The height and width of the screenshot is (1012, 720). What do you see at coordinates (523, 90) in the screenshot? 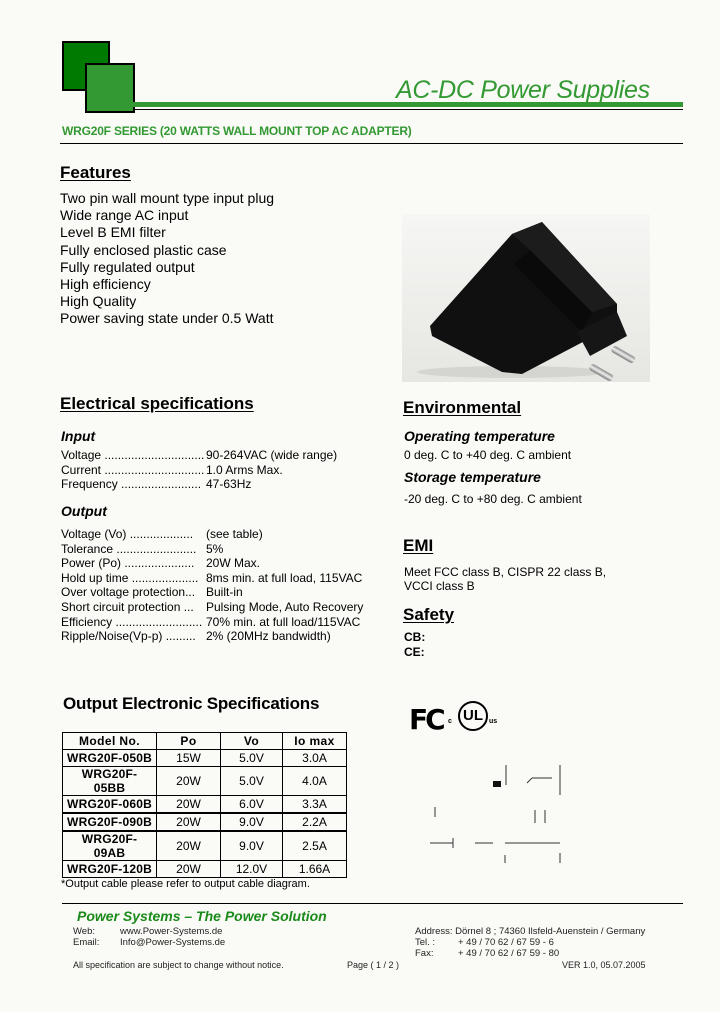
I see `page-title: AC-DC Power Supplies` at bounding box center [523, 90].